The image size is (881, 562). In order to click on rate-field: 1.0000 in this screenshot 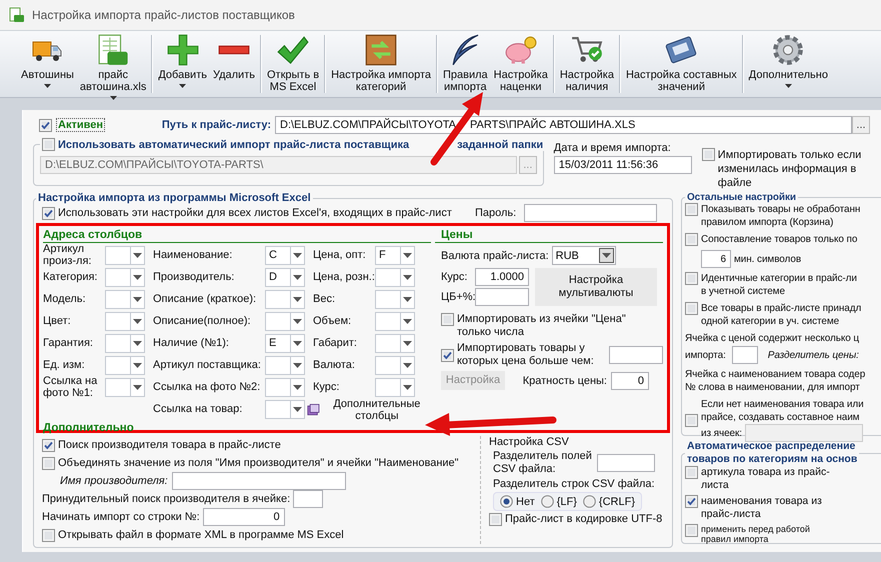, I will do `click(502, 277)`.